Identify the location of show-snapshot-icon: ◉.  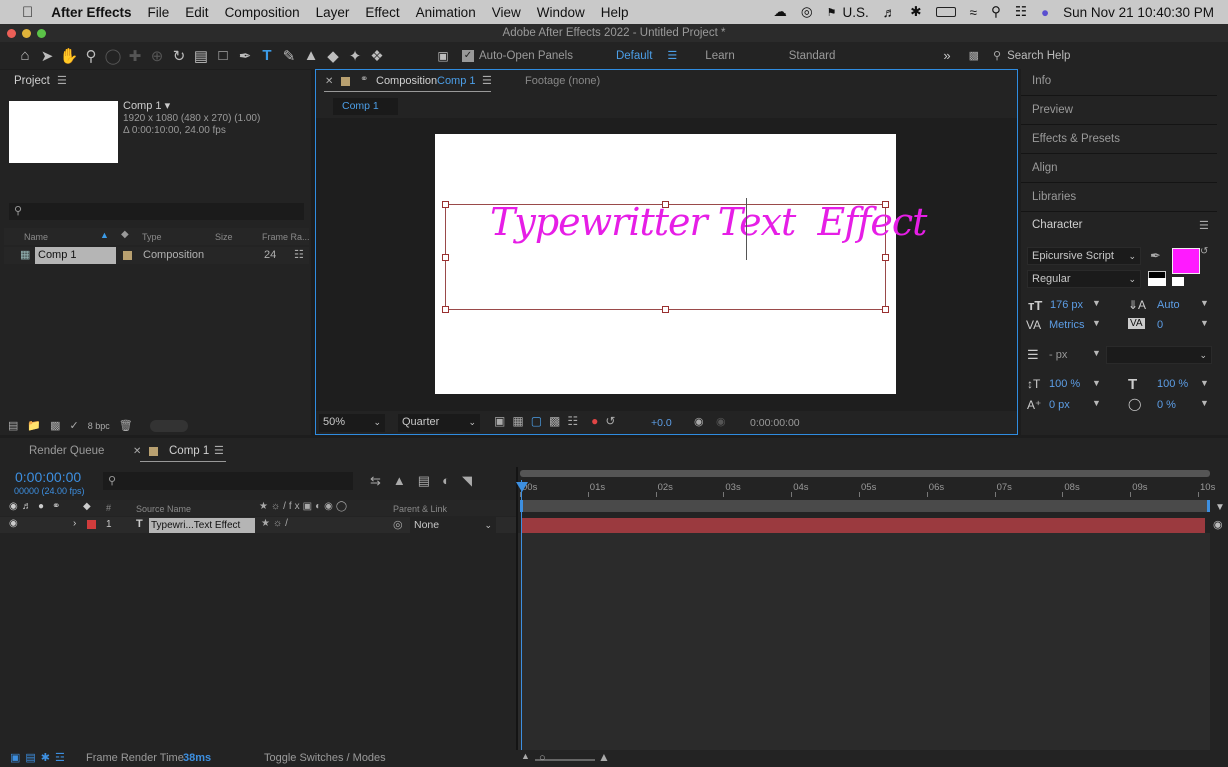
(721, 421).